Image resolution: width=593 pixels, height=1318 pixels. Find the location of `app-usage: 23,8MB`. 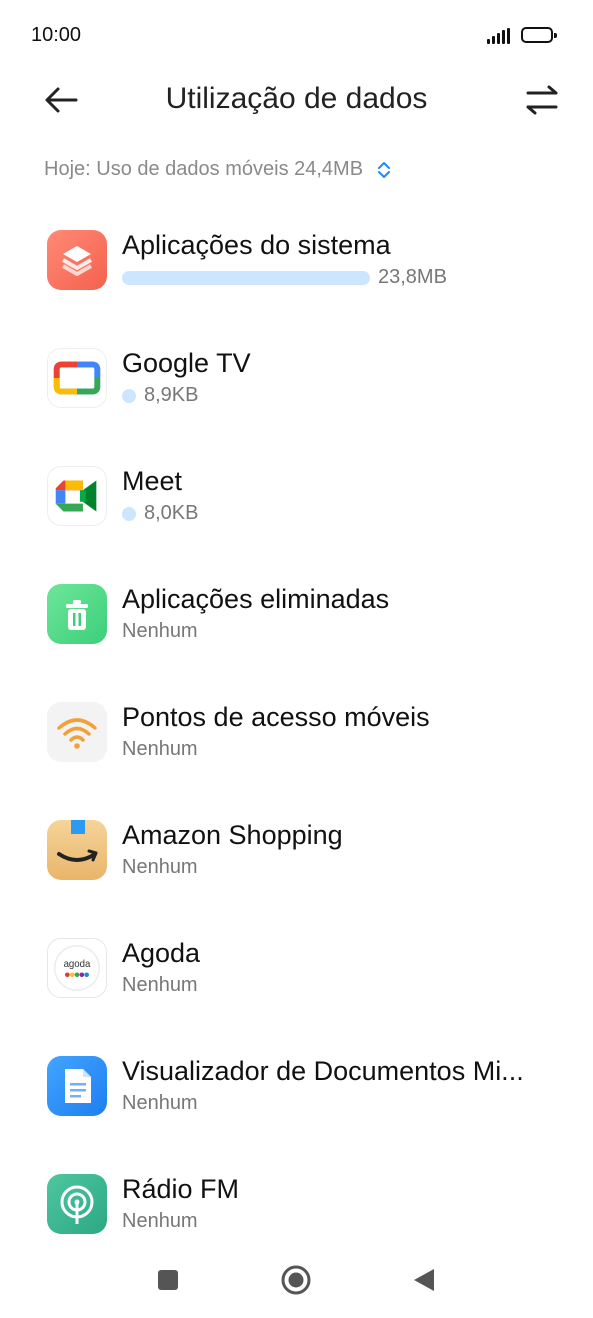

app-usage: 23,8MB is located at coordinates (284, 277).